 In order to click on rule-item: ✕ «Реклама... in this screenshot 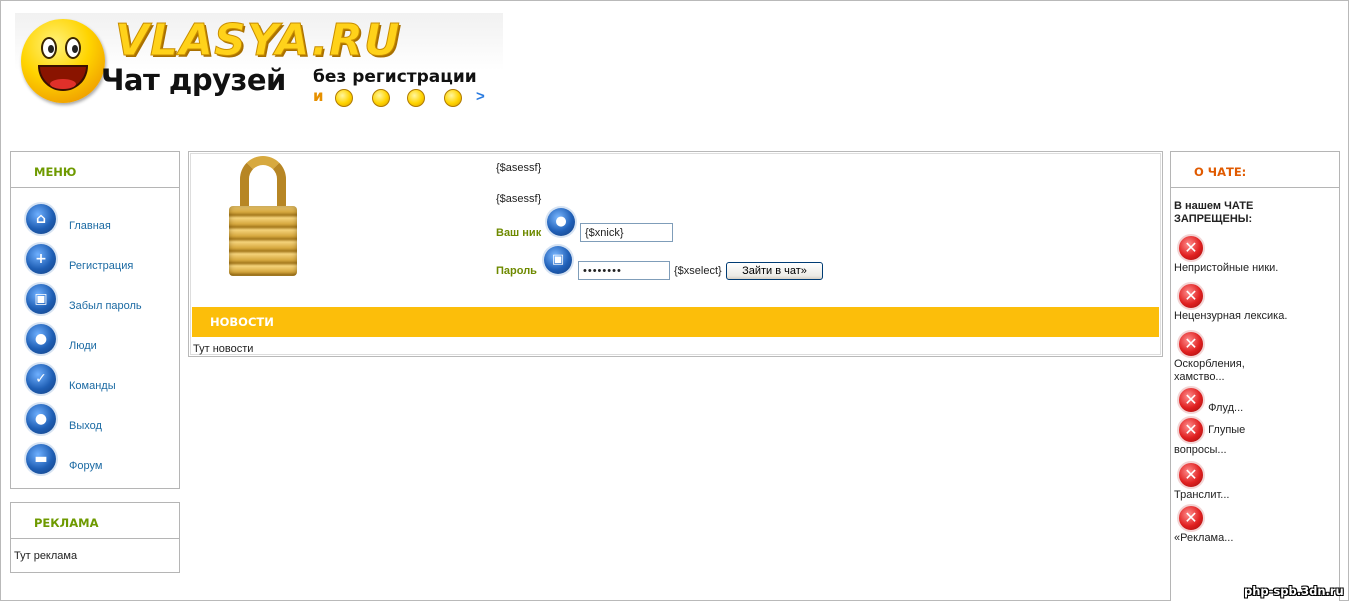, I will do `click(1256, 524)`.